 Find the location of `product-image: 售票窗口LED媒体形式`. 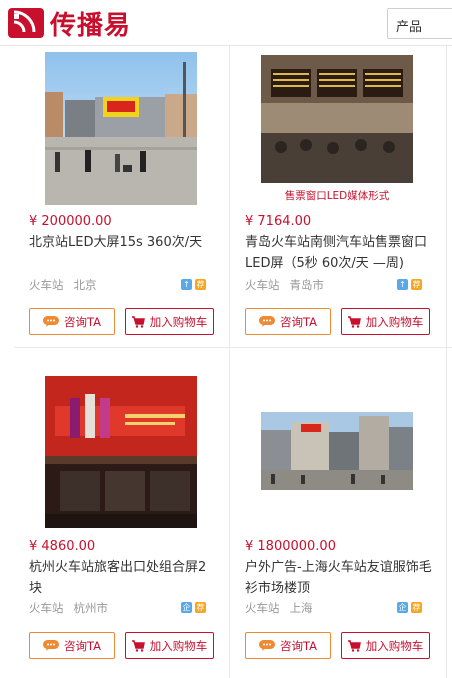

product-image: 售票窗口LED媒体形式 is located at coordinates (337, 130).